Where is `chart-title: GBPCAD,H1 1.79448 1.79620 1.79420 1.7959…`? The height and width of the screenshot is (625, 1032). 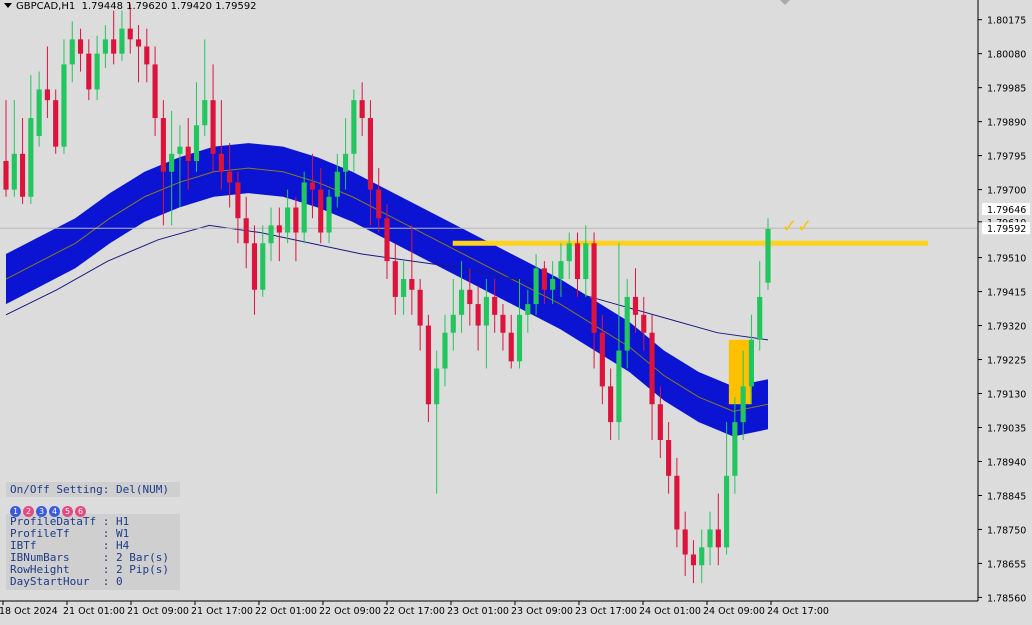
chart-title: GBPCAD,H1 1.79448 1.79620 1.79420 1.7959… is located at coordinates (130, 6).